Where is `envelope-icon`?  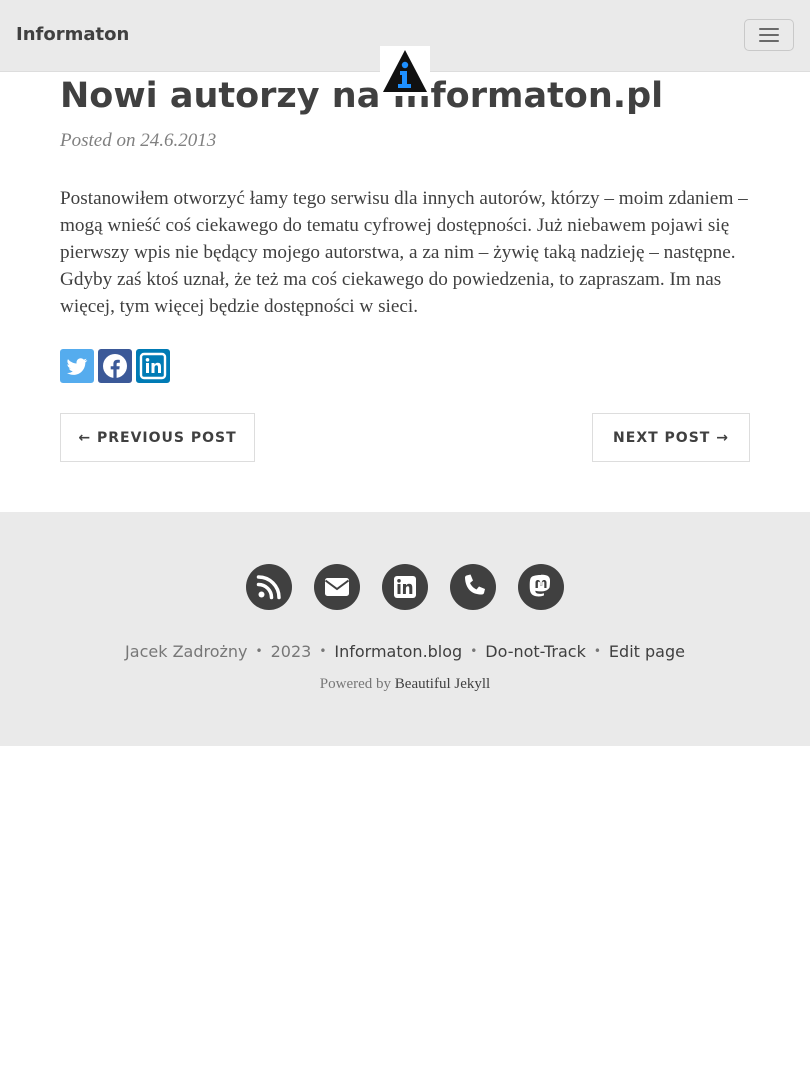 envelope-icon is located at coordinates (337, 587).